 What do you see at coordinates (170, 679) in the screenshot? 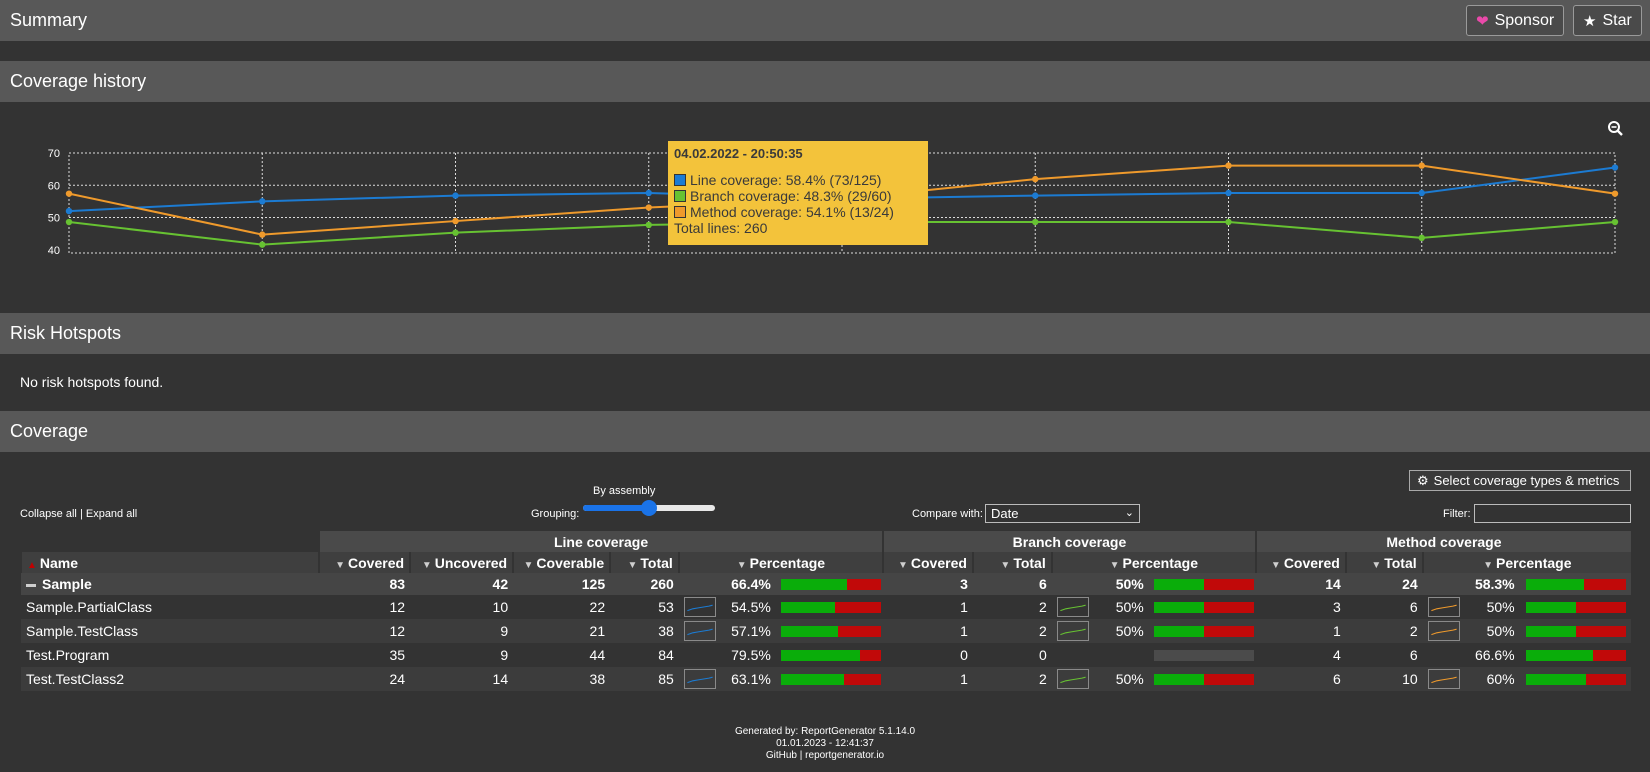
I see `class-name-link: Test.TestClass2` at bounding box center [170, 679].